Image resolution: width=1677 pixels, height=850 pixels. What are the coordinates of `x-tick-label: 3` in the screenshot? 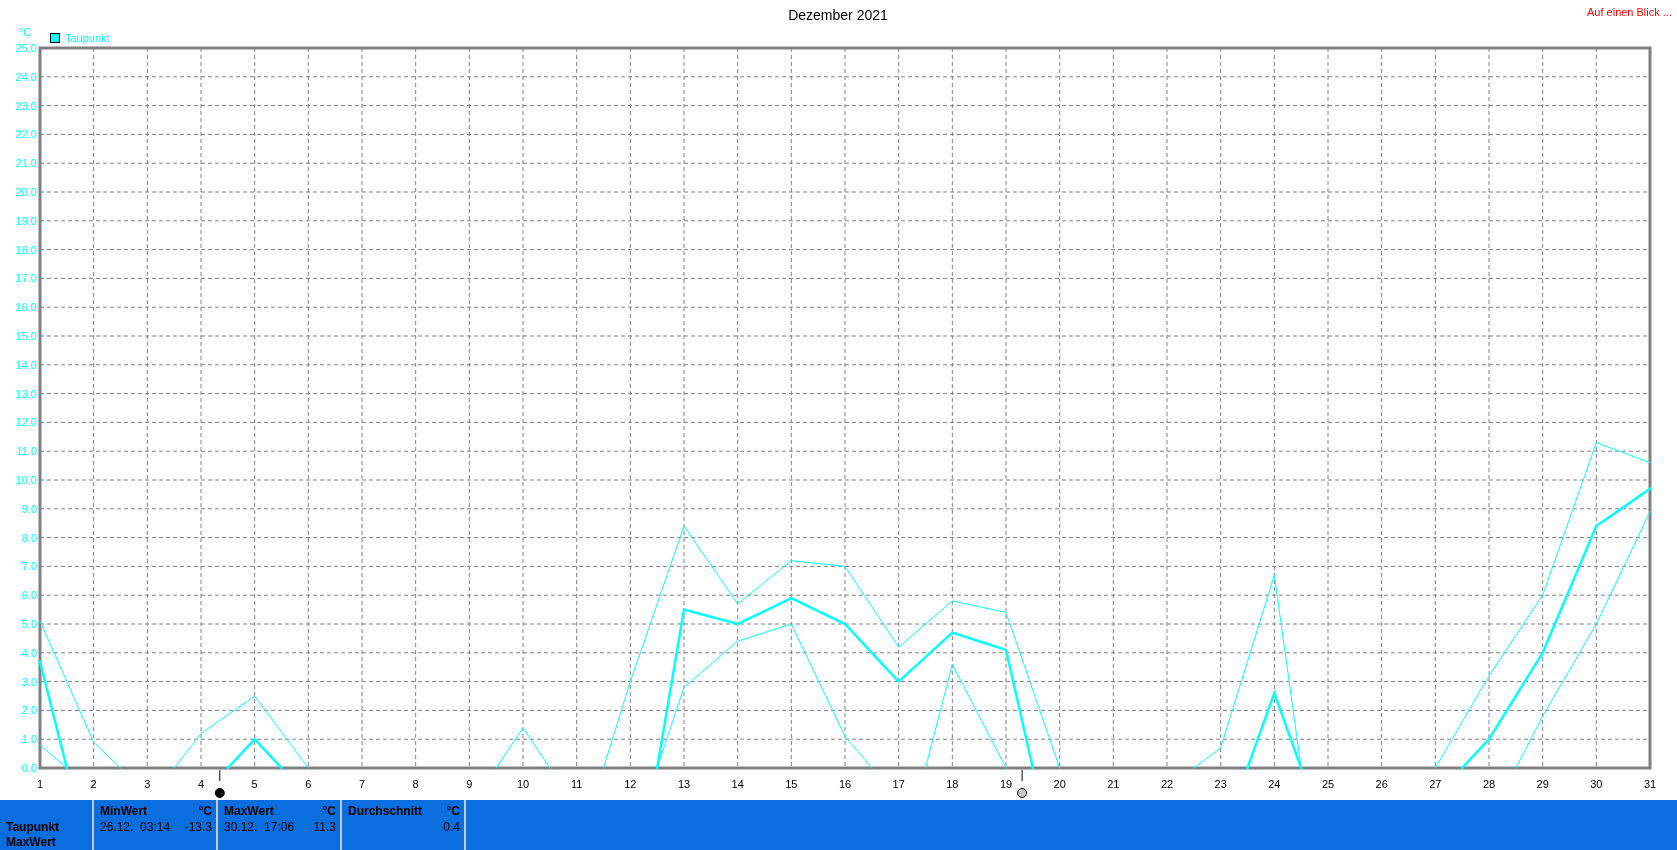 It's located at (147, 784).